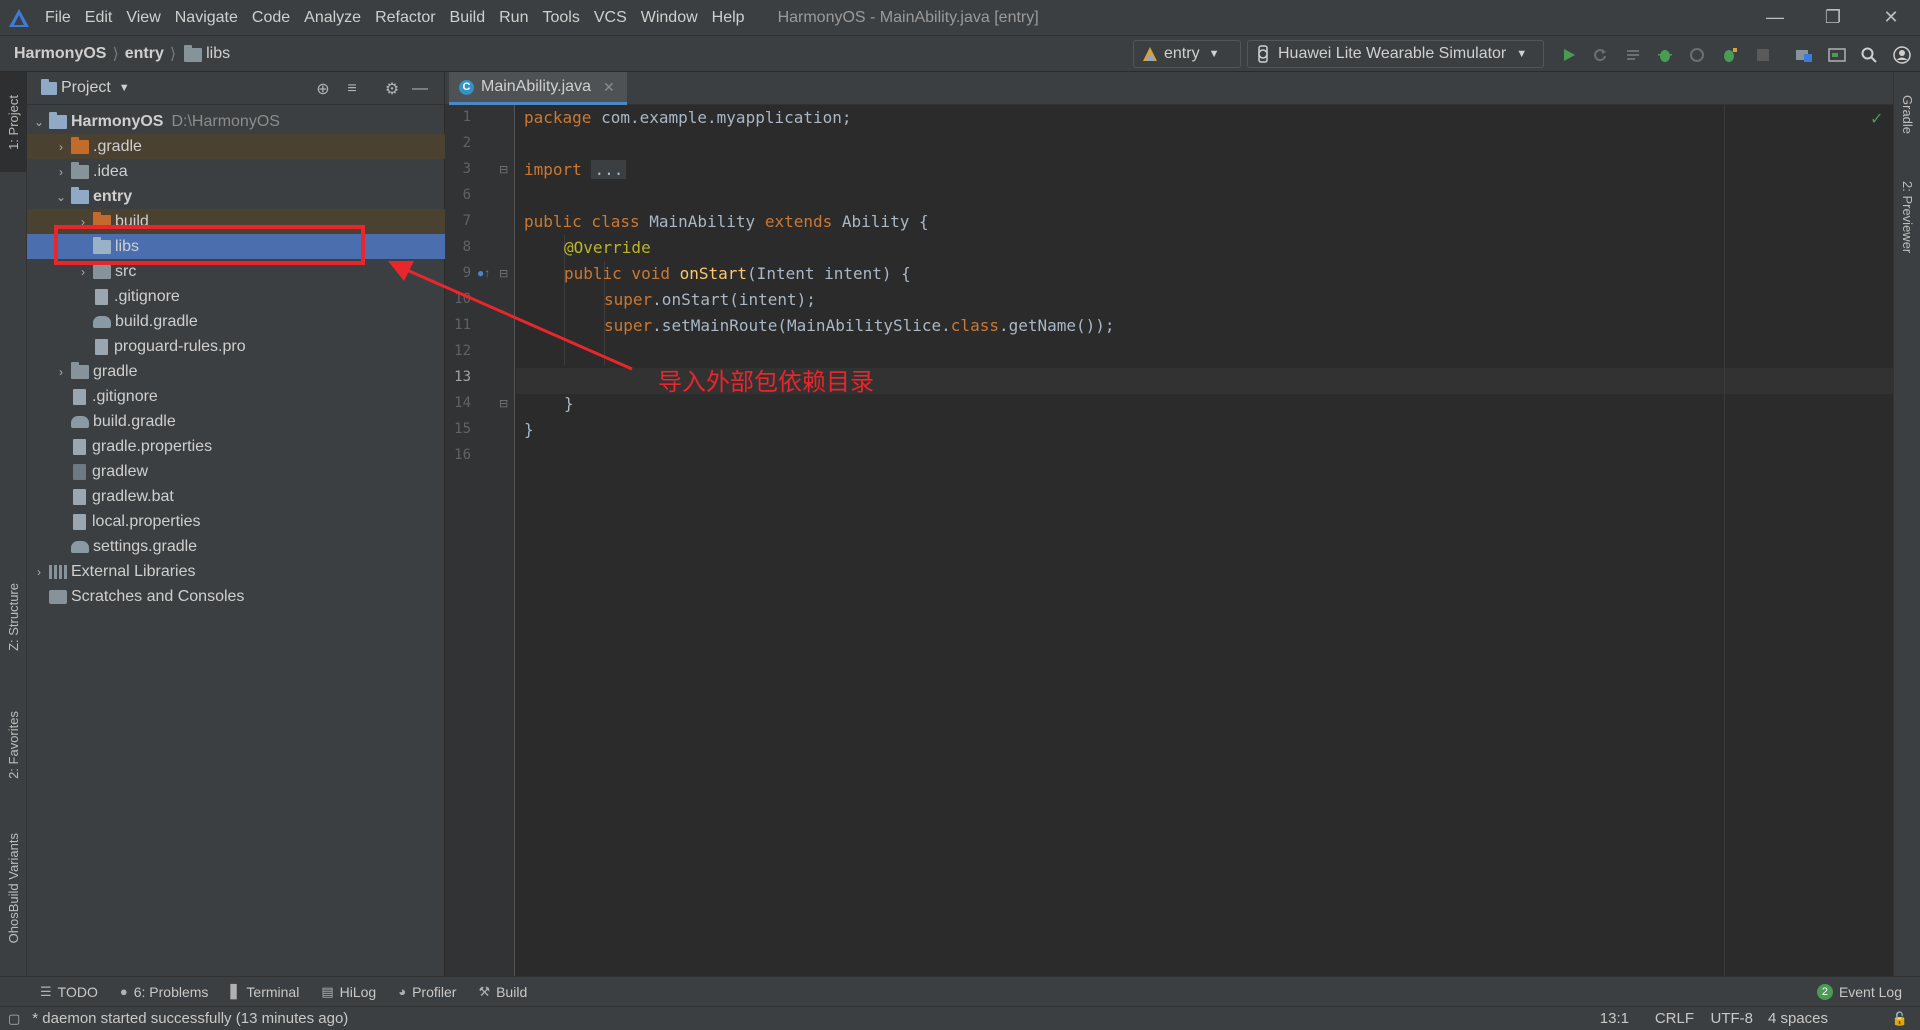 The image size is (1920, 1030). I want to click on attach-debugger-icon, so click(1730, 55).